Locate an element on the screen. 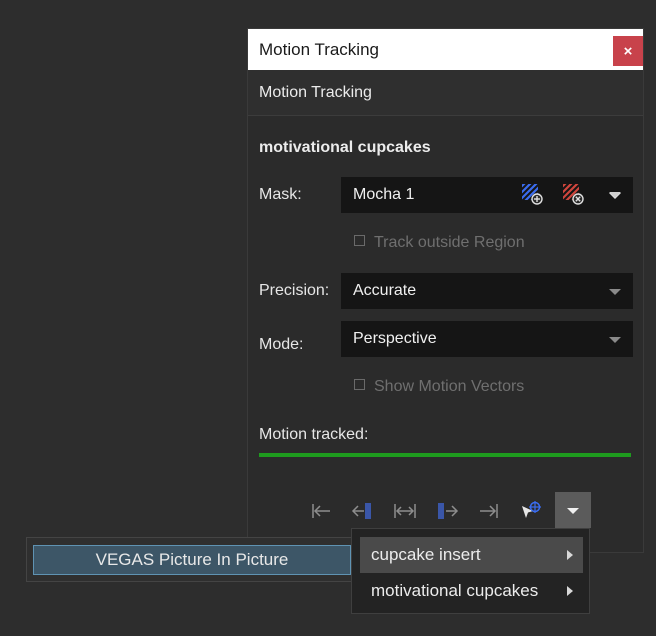  show-motion-vectors-label: Show Motion Vectors is located at coordinates (449, 386).